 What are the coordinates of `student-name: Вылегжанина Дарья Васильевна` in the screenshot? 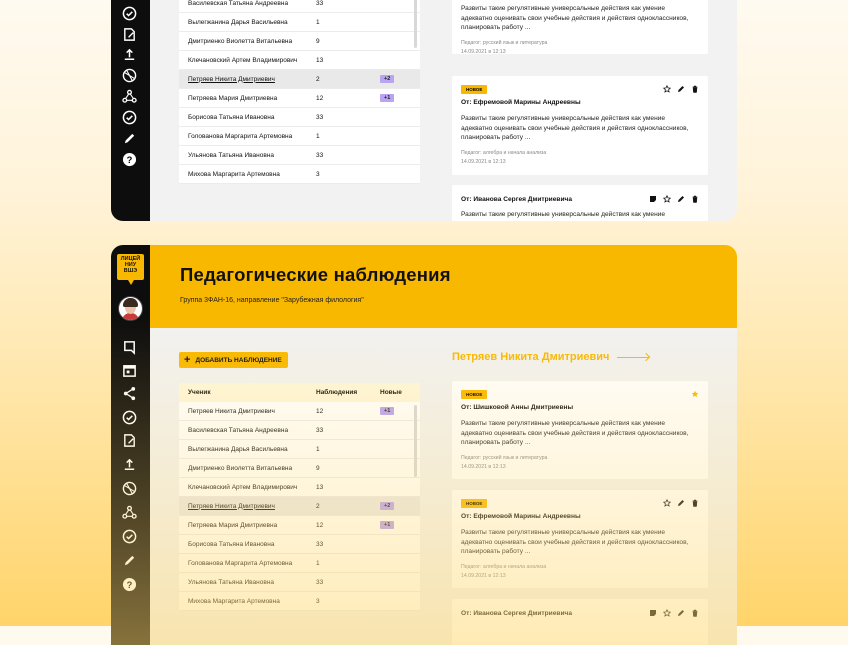 It's located at (238, 22).